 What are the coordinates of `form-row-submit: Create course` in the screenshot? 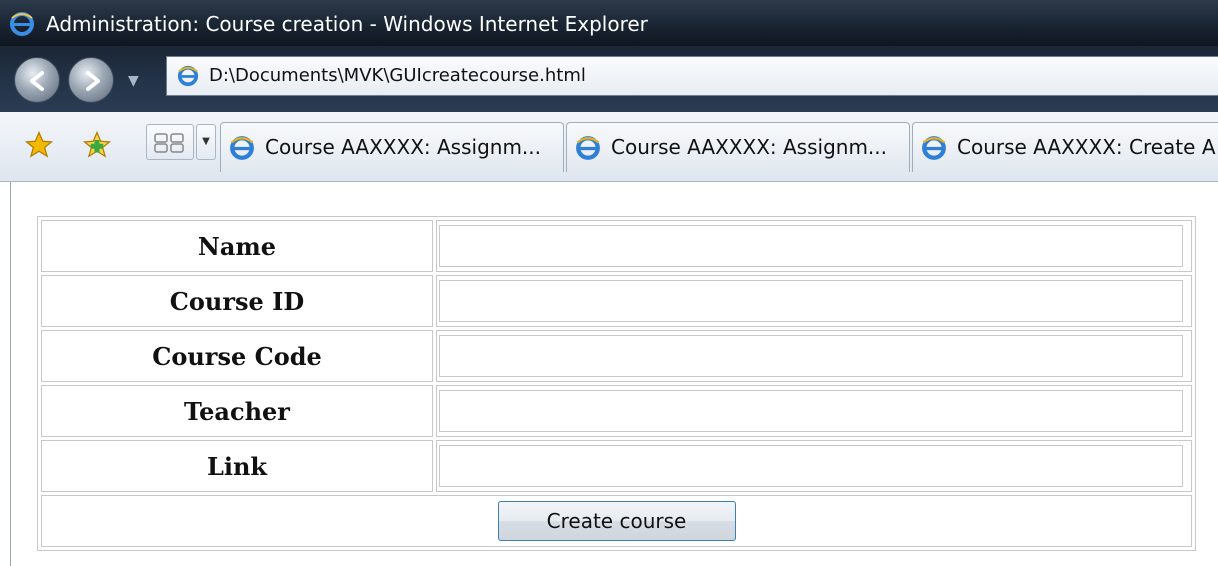 It's located at (616, 521).